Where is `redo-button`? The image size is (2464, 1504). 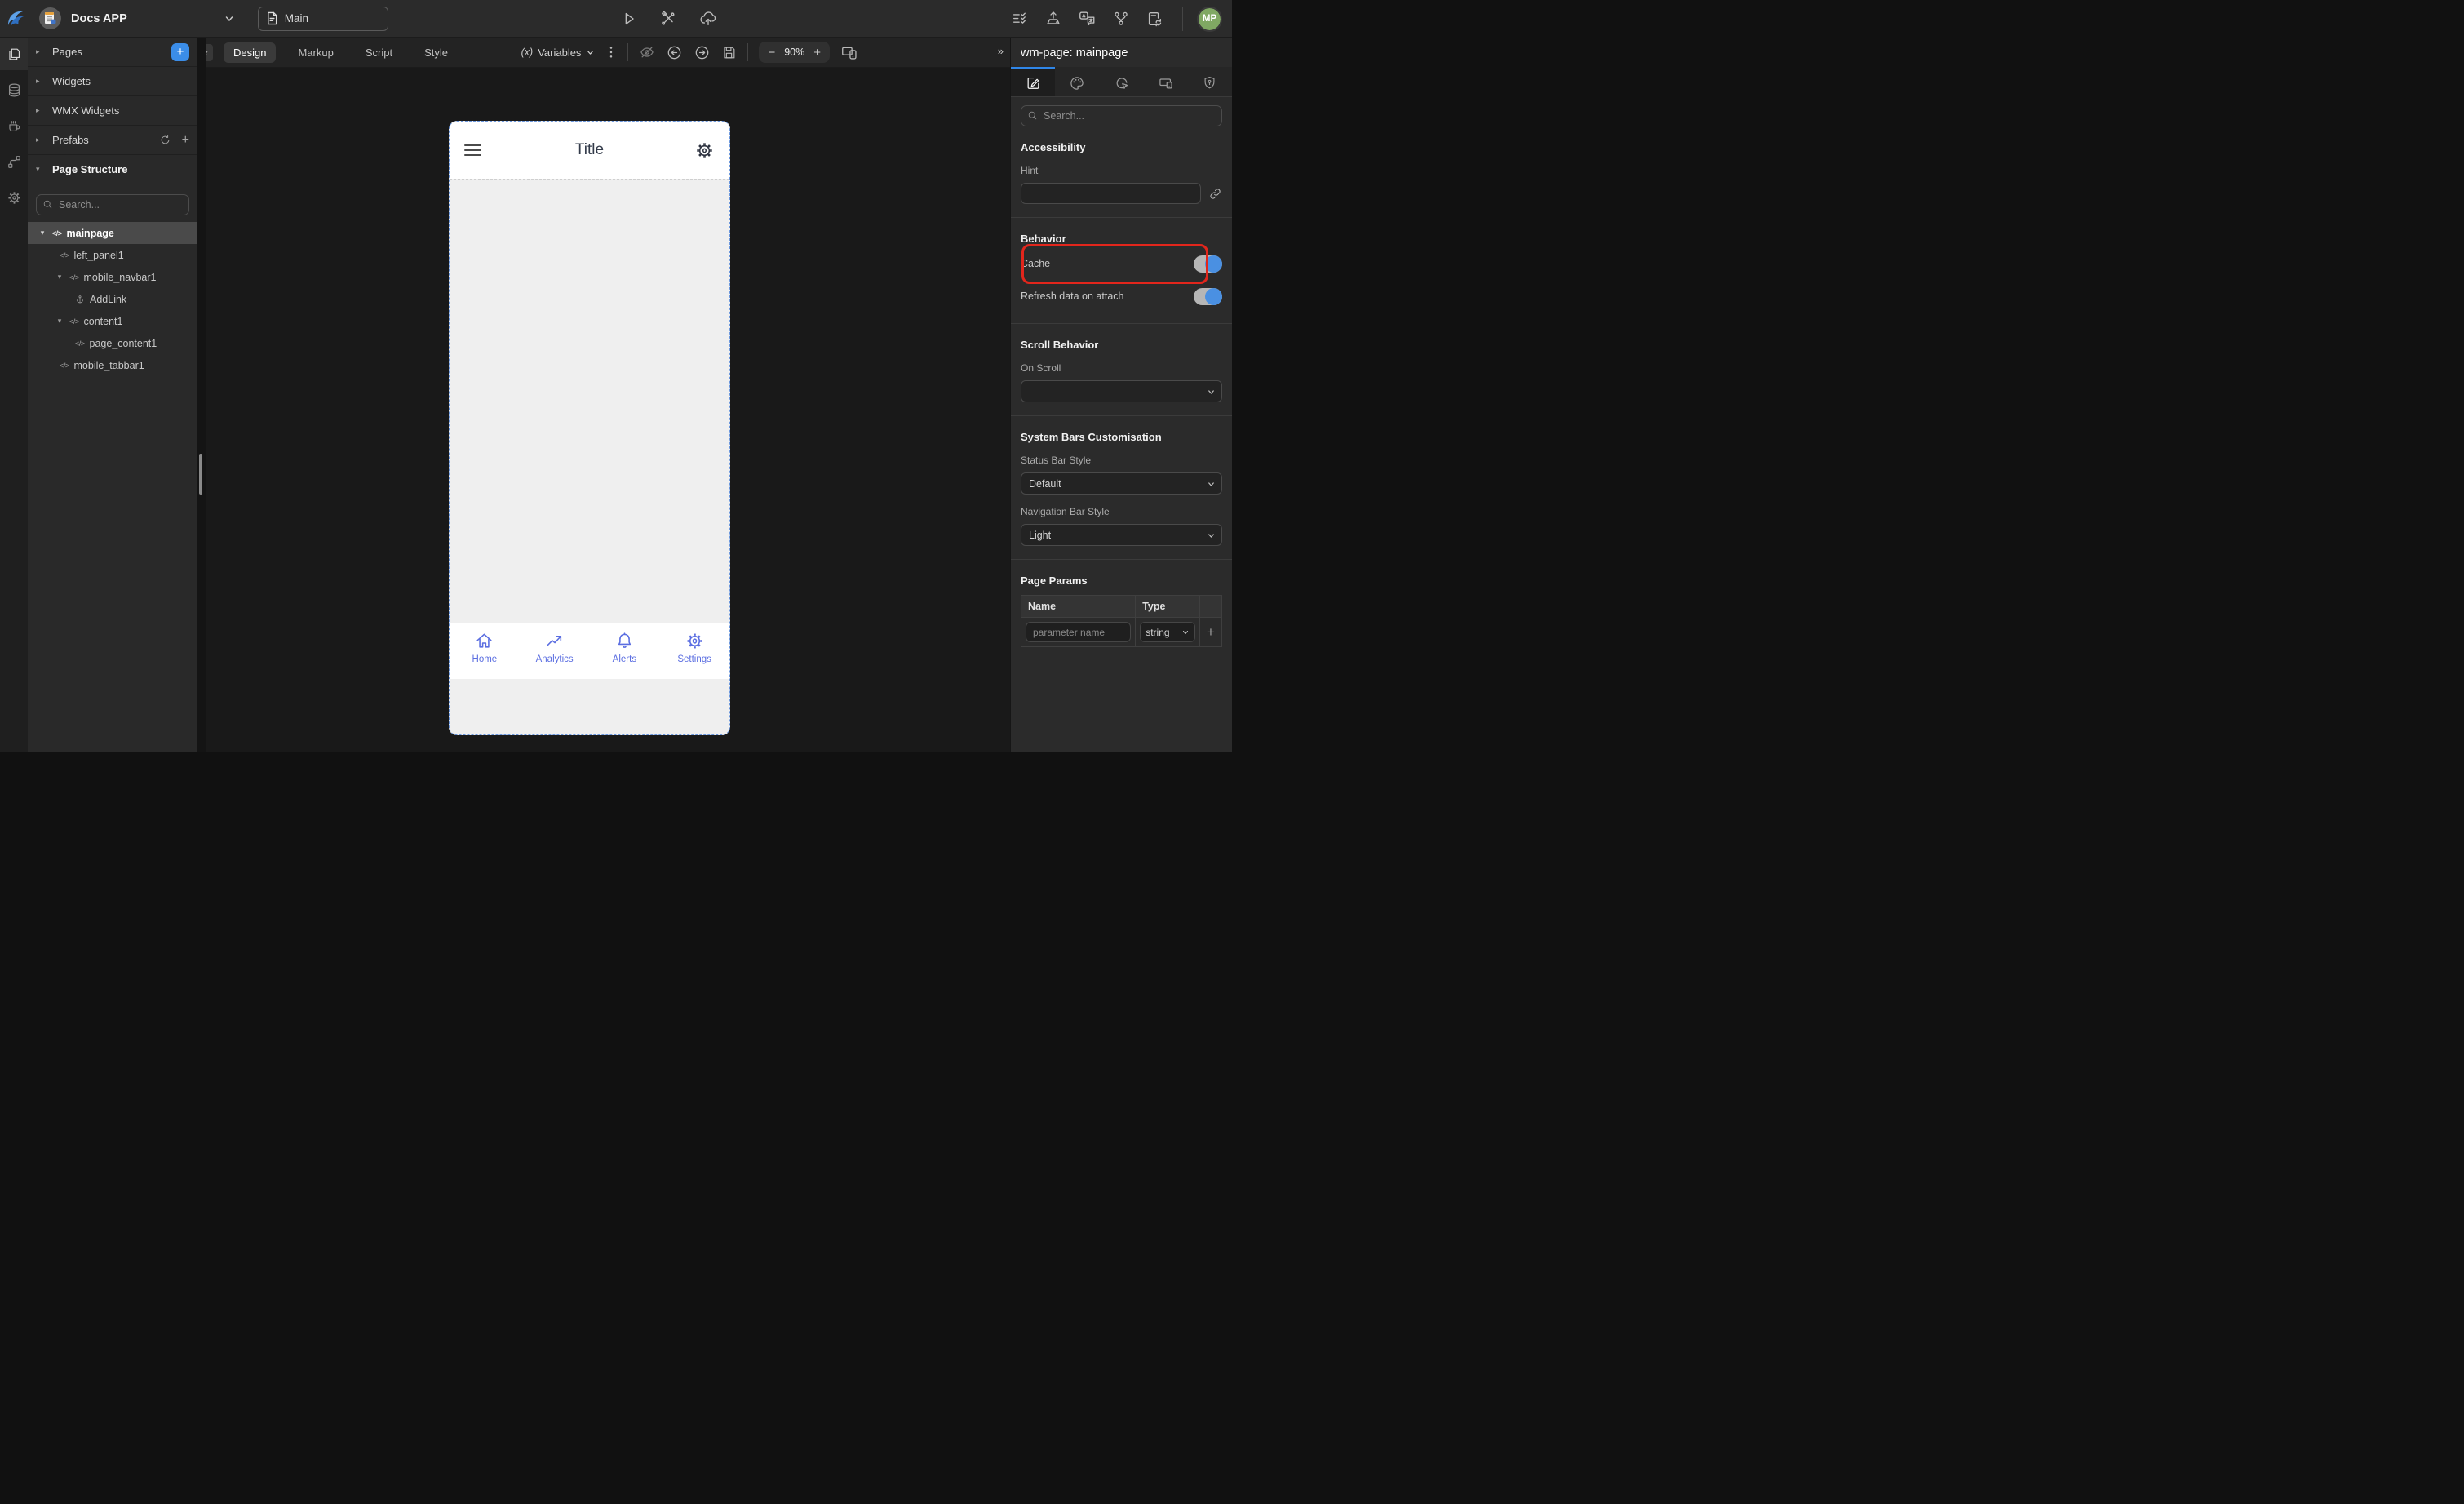
redo-button is located at coordinates (702, 52).